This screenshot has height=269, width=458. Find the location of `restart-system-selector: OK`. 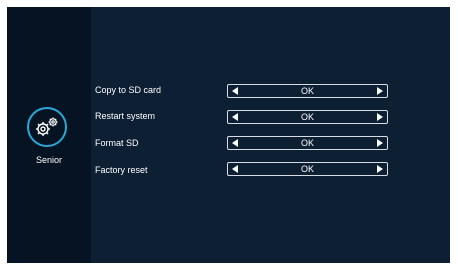

restart-system-selector: OK is located at coordinates (307, 117).